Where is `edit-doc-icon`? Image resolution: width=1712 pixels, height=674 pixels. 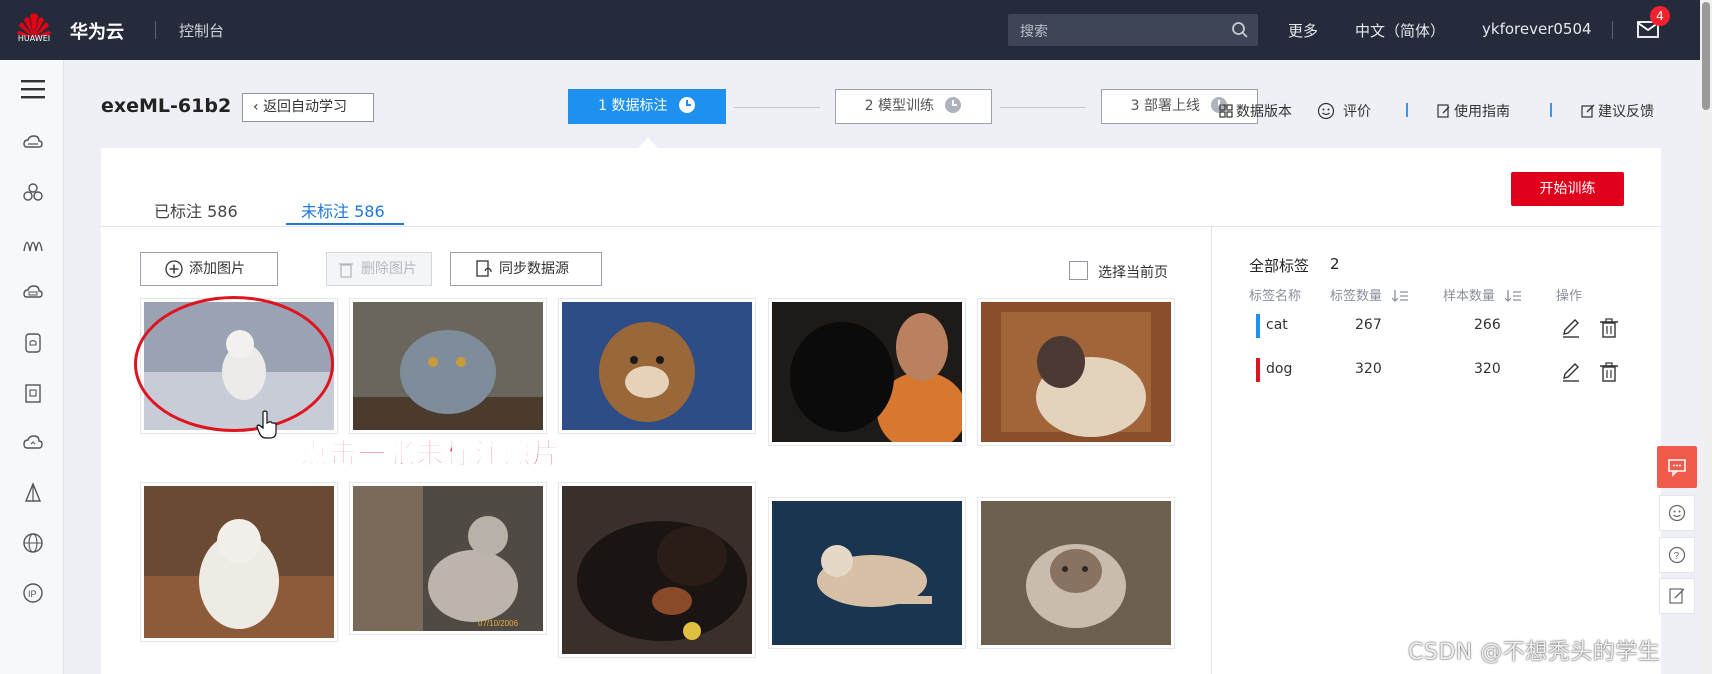
edit-doc-icon is located at coordinates (1677, 596).